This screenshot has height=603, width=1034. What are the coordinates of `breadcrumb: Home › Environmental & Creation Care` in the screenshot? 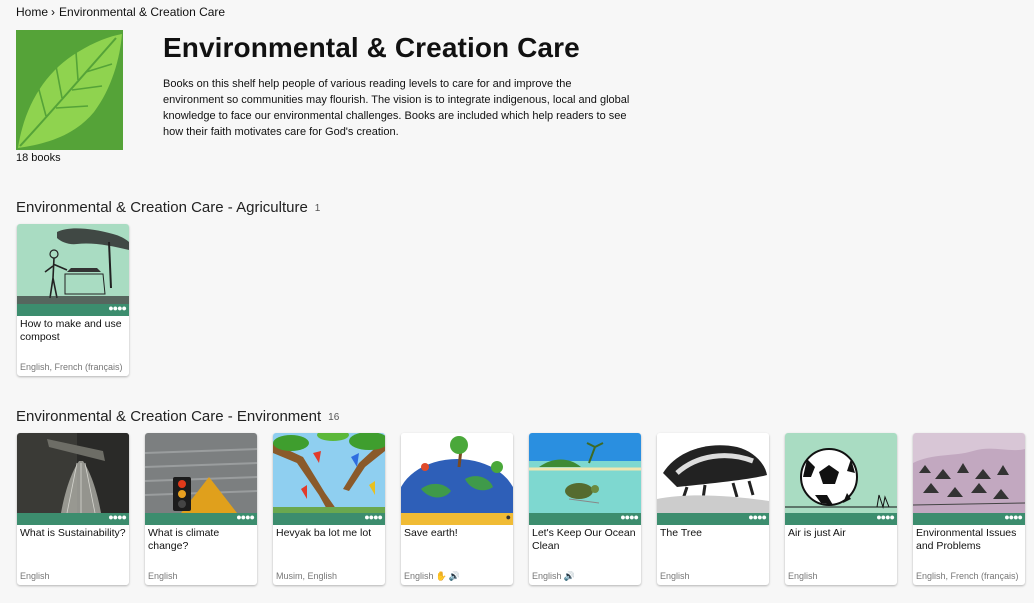 It's located at (120, 12).